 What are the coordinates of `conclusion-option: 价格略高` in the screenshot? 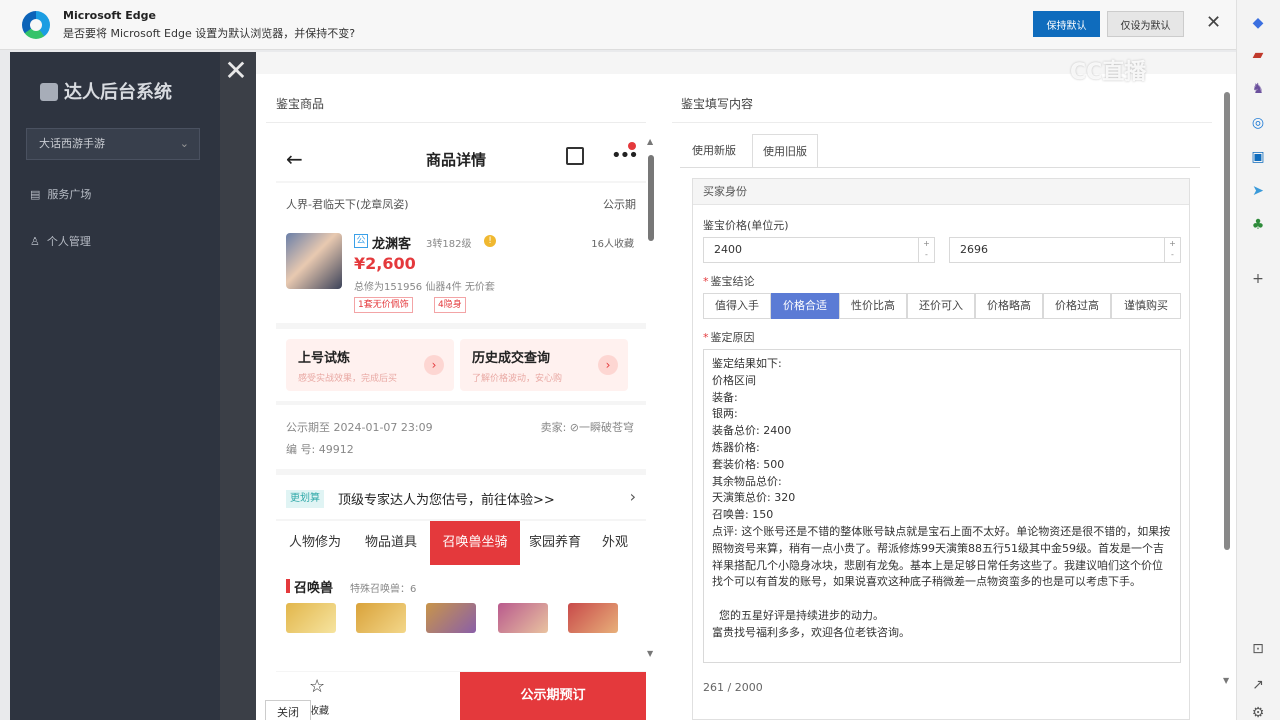 It's located at (1009, 306).